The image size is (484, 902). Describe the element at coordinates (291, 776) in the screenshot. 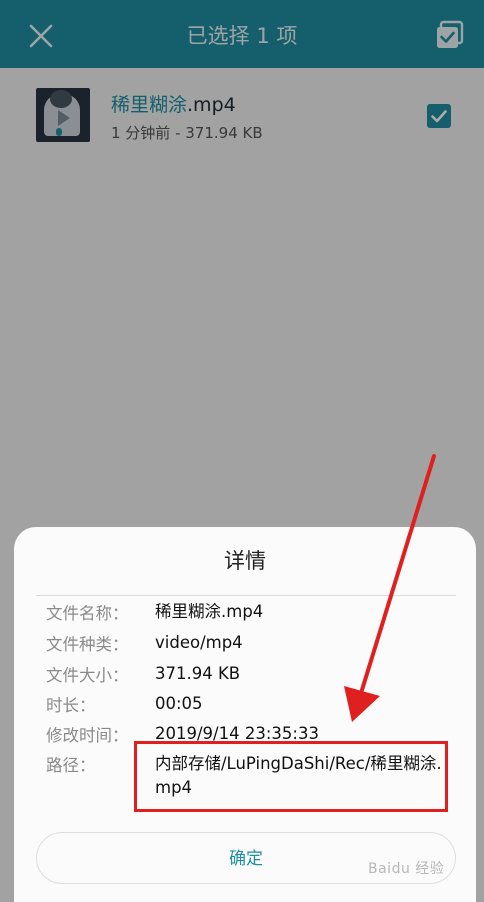

I see `highlight-box` at that location.